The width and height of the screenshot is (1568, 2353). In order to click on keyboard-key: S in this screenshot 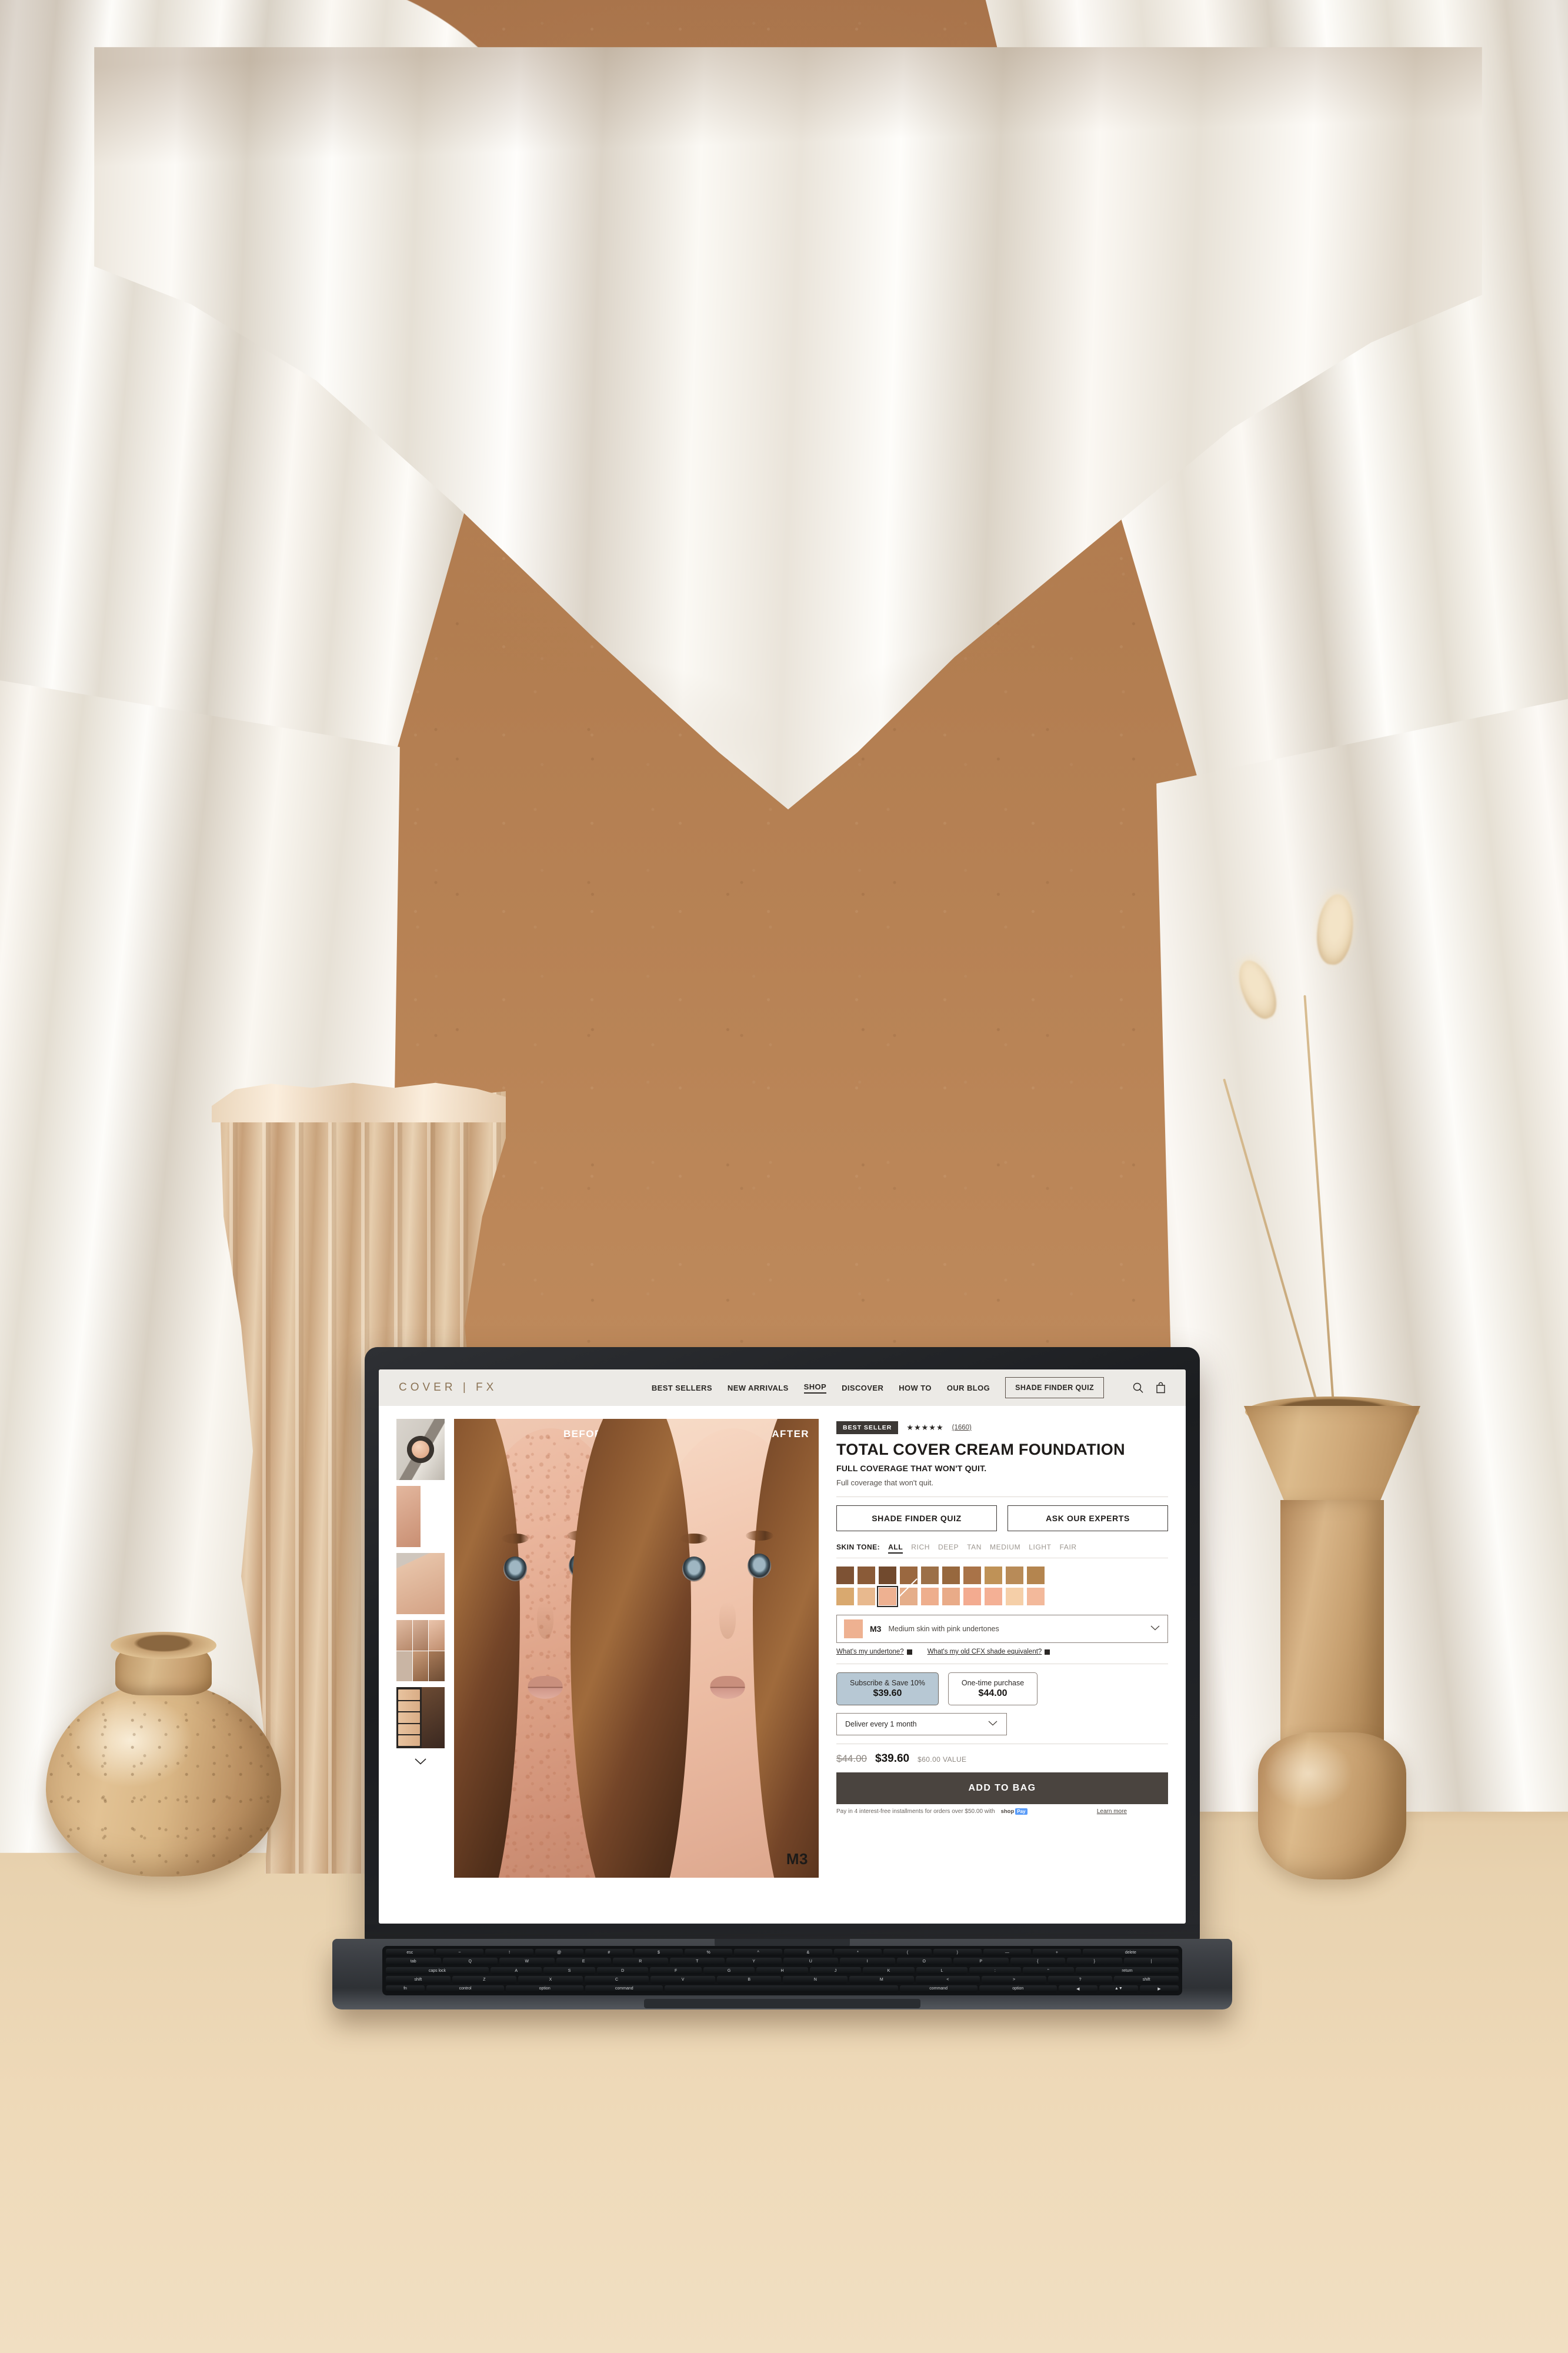, I will do `click(569, 1971)`.